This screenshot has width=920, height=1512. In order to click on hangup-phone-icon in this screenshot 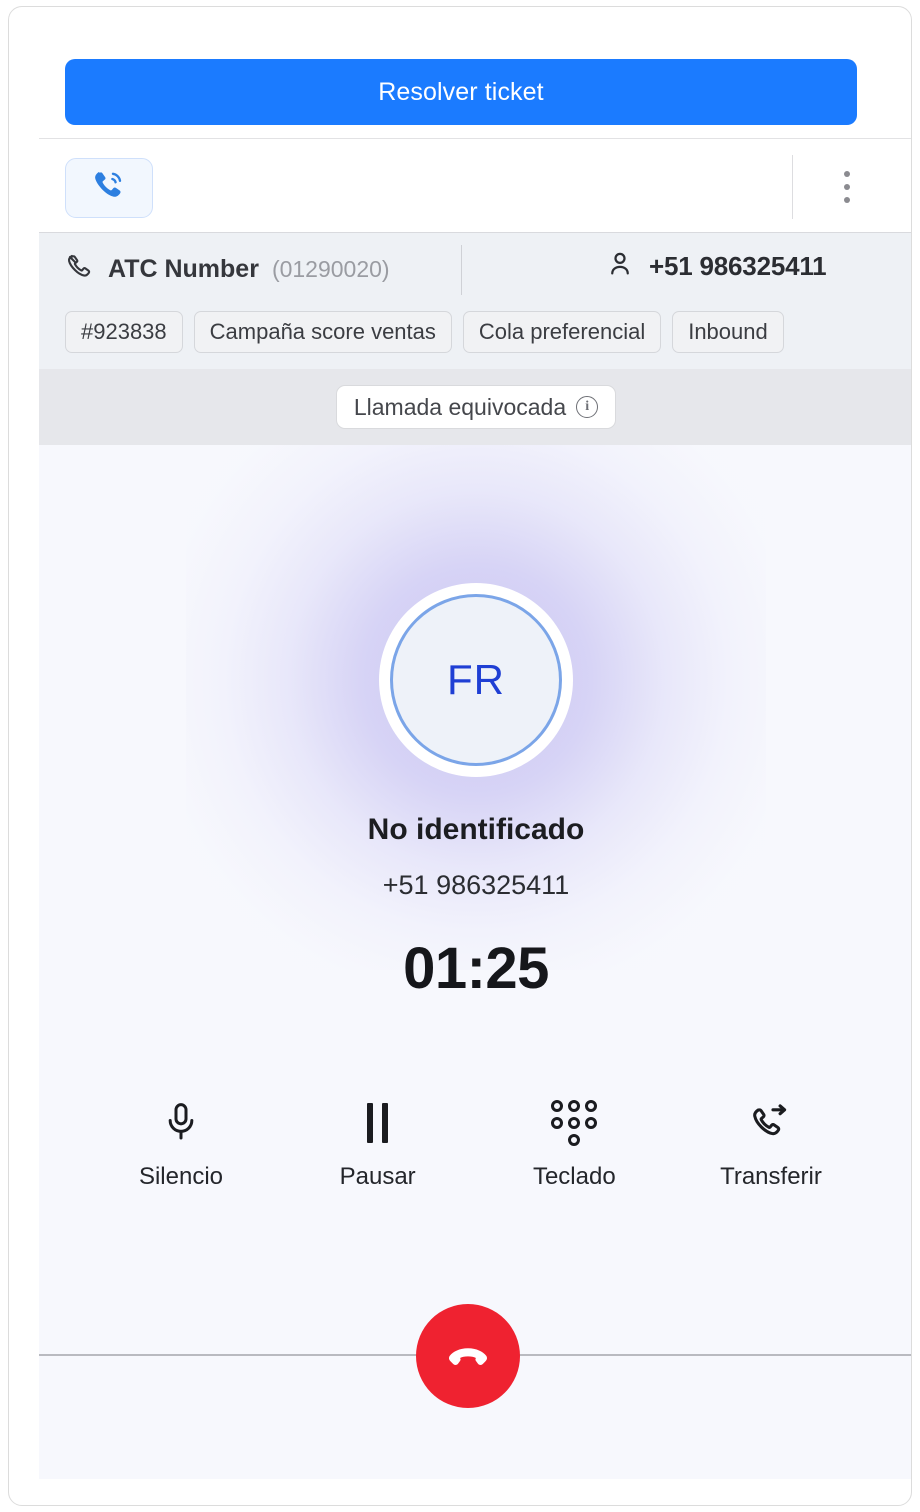, I will do `click(468, 1356)`.